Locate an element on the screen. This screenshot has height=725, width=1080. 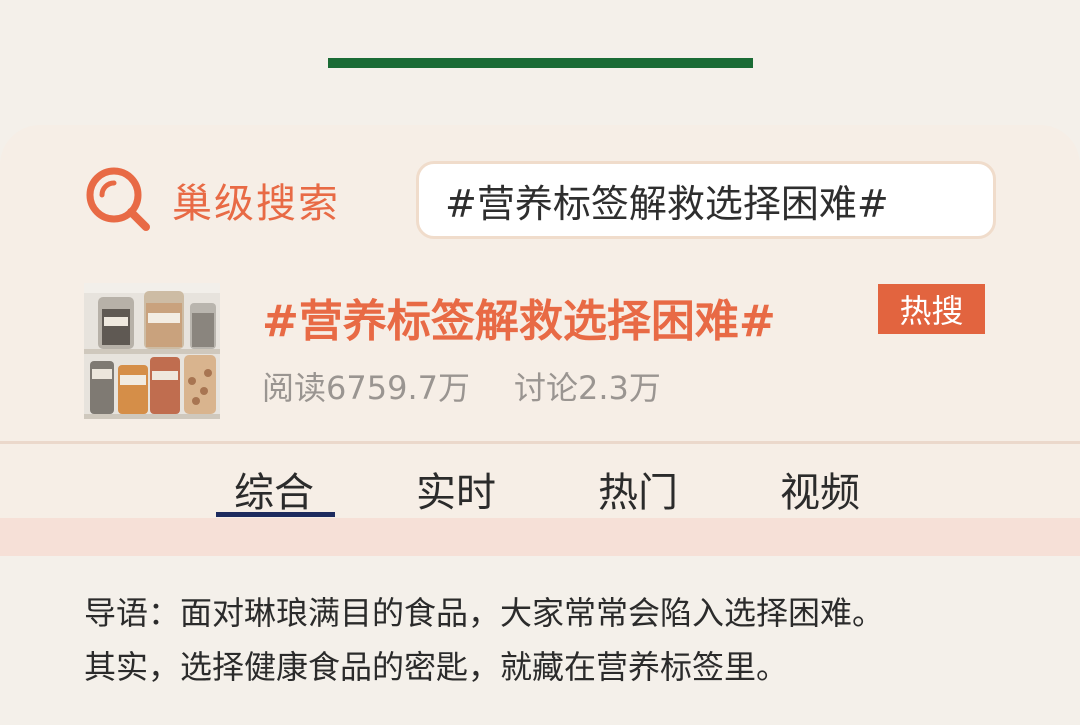
read-count: 阅读6759.7万 is located at coordinates (366, 388).